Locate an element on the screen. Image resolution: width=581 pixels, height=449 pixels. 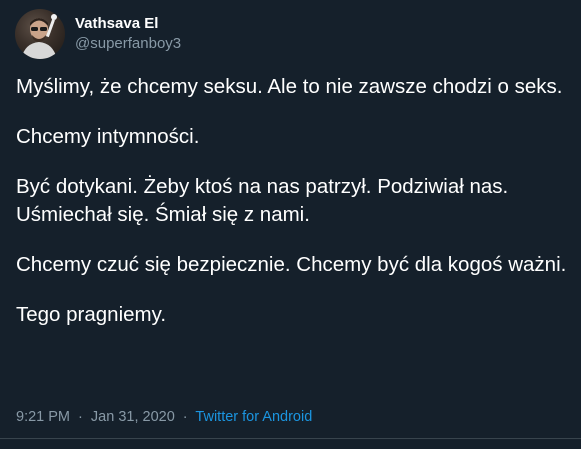
author-handle: @superfanboy3 is located at coordinates (128, 44).